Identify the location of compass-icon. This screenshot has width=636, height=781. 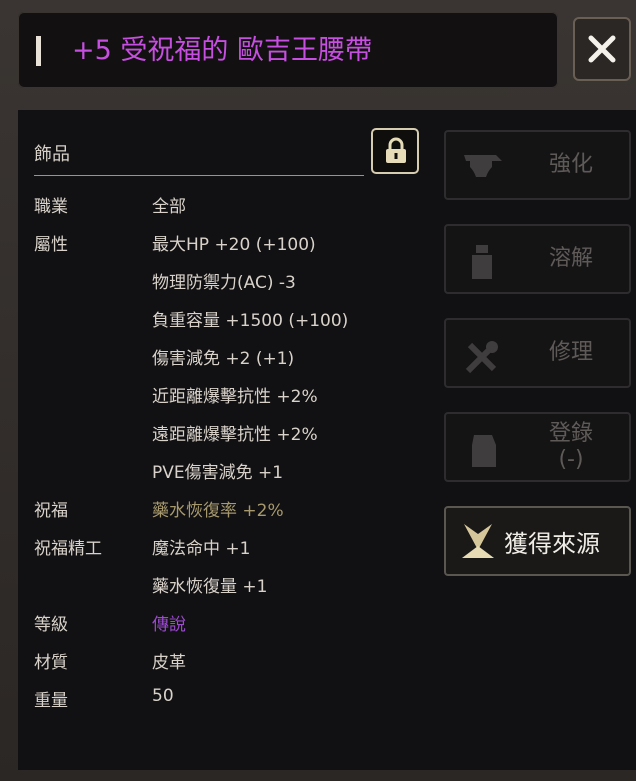
(478, 541).